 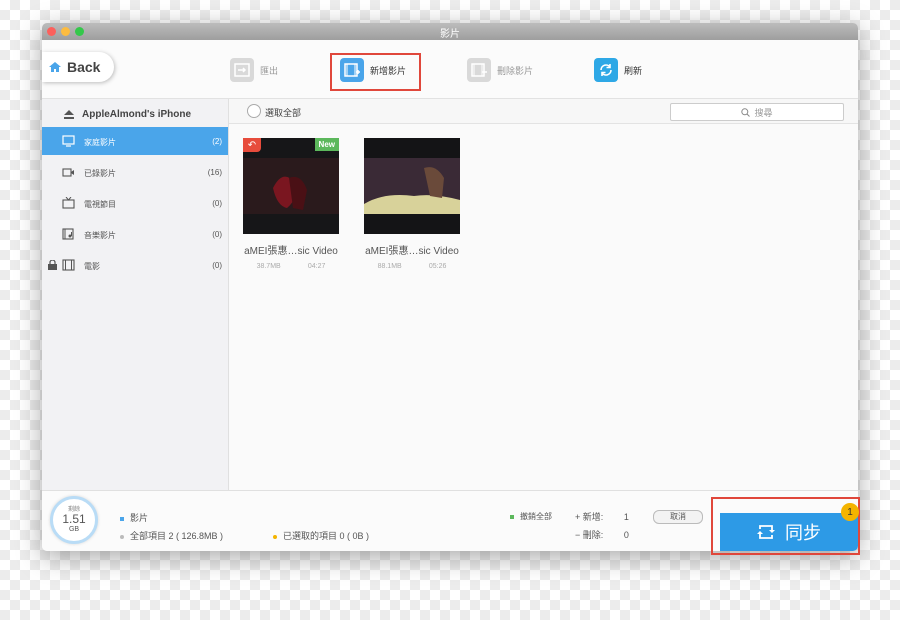 I want to click on minus-icon: −, so click(x=578, y=535).